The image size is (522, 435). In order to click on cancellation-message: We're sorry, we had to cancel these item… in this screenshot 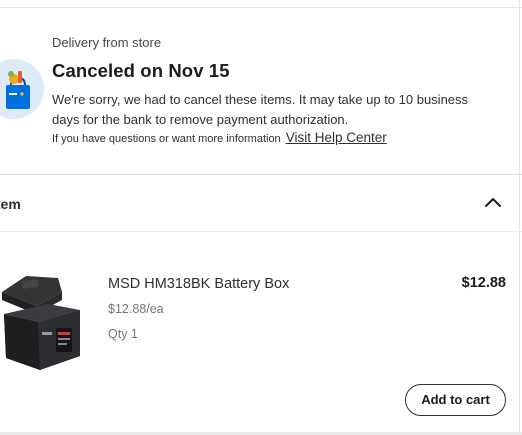, I will do `click(260, 109)`.